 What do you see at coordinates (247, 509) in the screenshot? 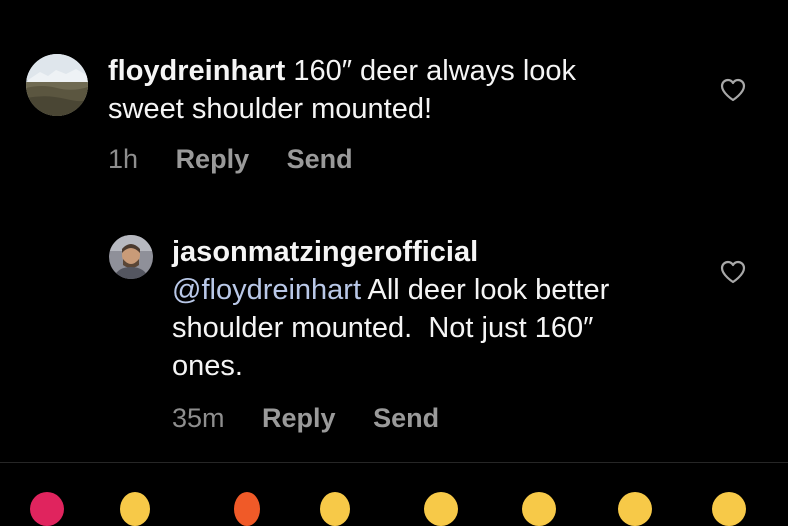
I see `fire-emoji-icon` at bounding box center [247, 509].